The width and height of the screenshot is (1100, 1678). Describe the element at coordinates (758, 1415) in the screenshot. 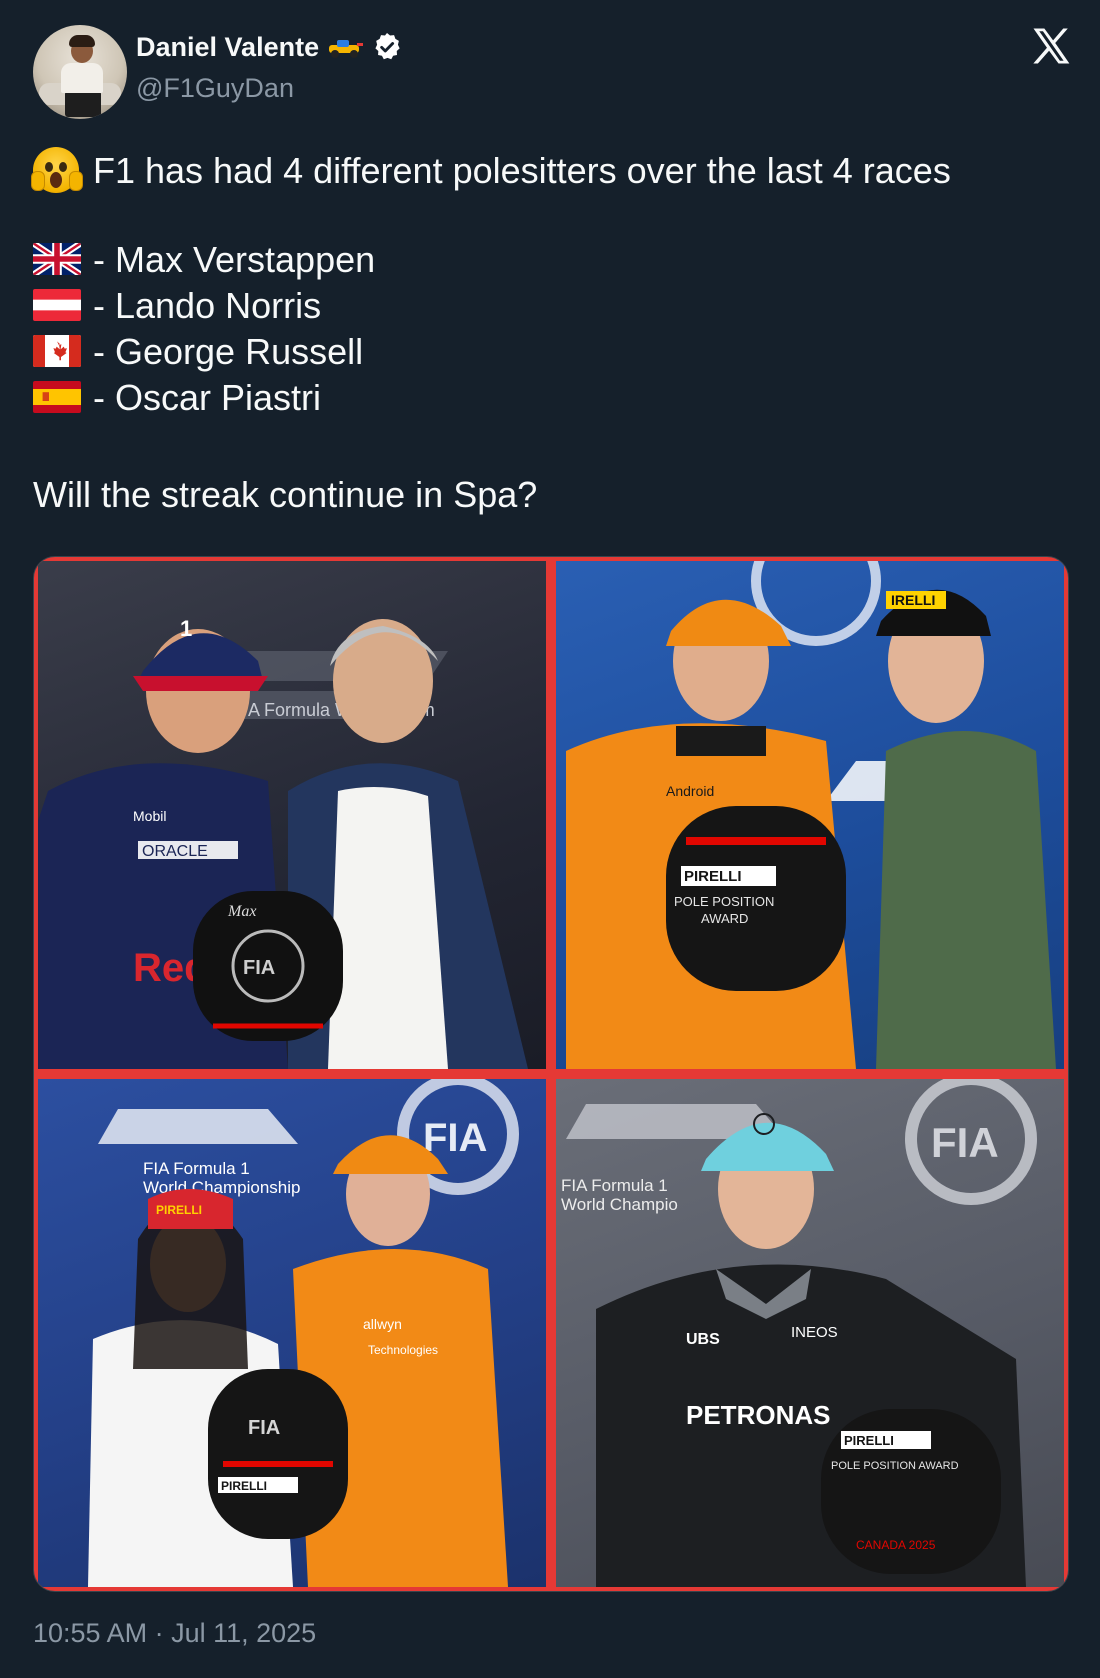

I see `petronas-logo: PETRONAS` at that location.